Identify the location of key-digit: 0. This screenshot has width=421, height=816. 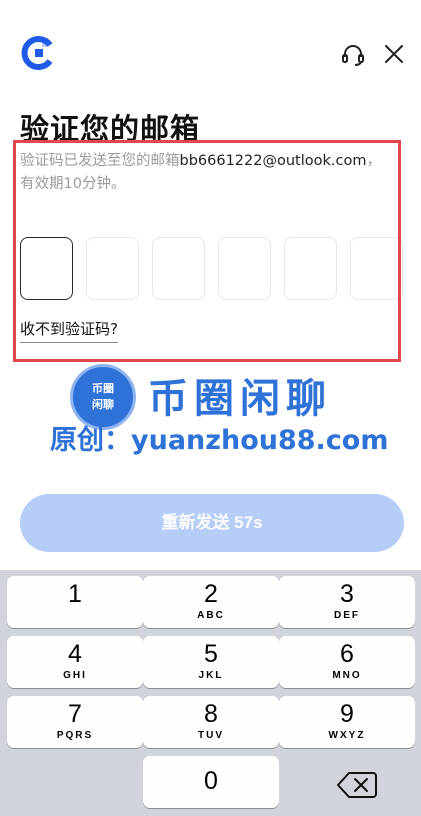
(211, 781).